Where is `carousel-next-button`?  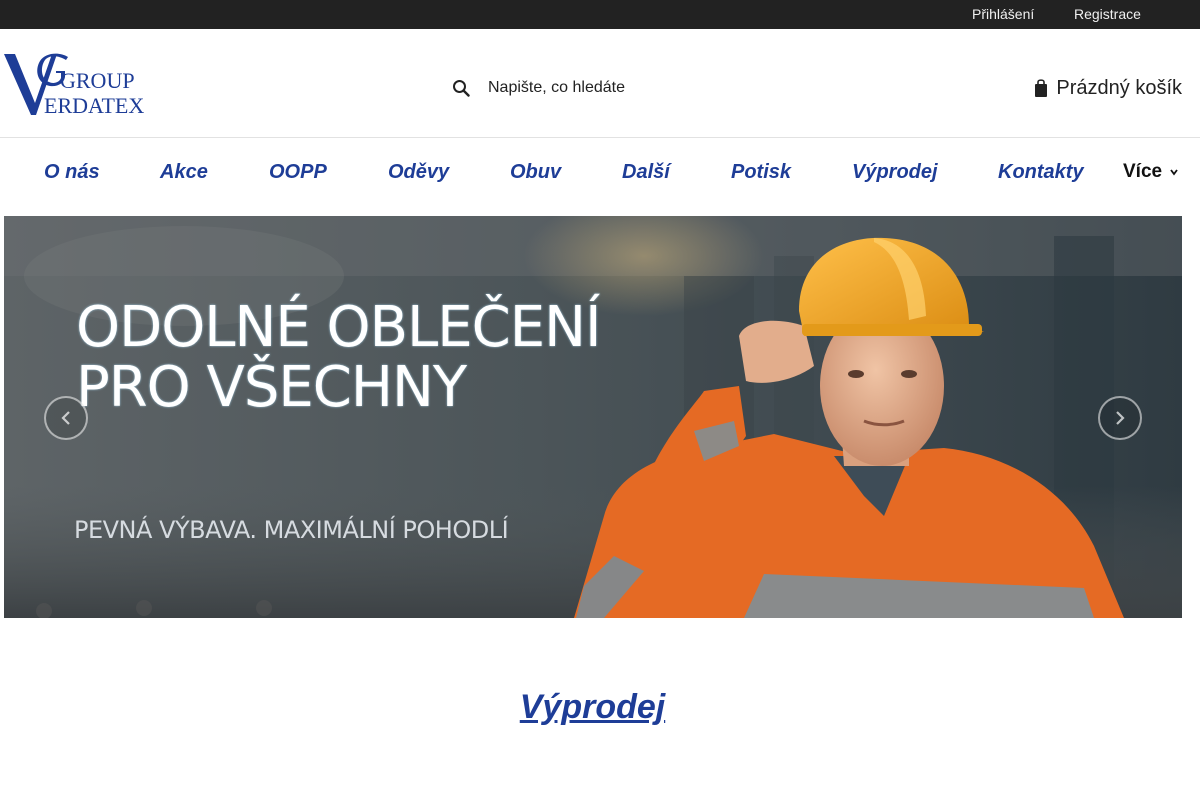 carousel-next-button is located at coordinates (1120, 418).